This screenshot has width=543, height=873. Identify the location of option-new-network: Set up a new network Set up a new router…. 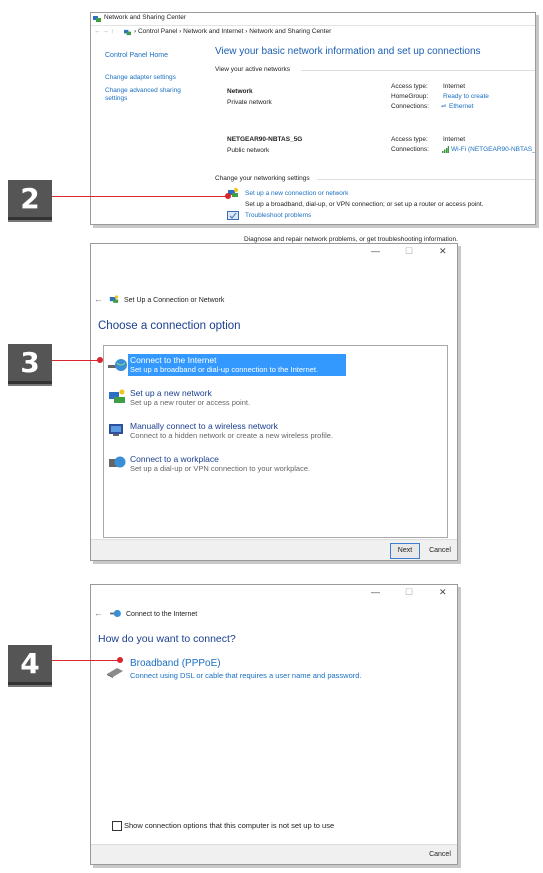
(275, 398).